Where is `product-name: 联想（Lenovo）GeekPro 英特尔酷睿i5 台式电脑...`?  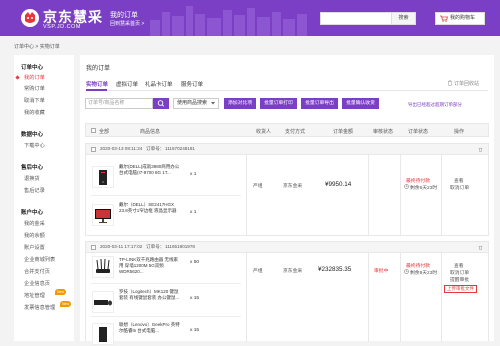
product-name: 联想（Lenovo）GeekPro 英特尔酷睿i5 台式电脑... is located at coordinates (150, 328).